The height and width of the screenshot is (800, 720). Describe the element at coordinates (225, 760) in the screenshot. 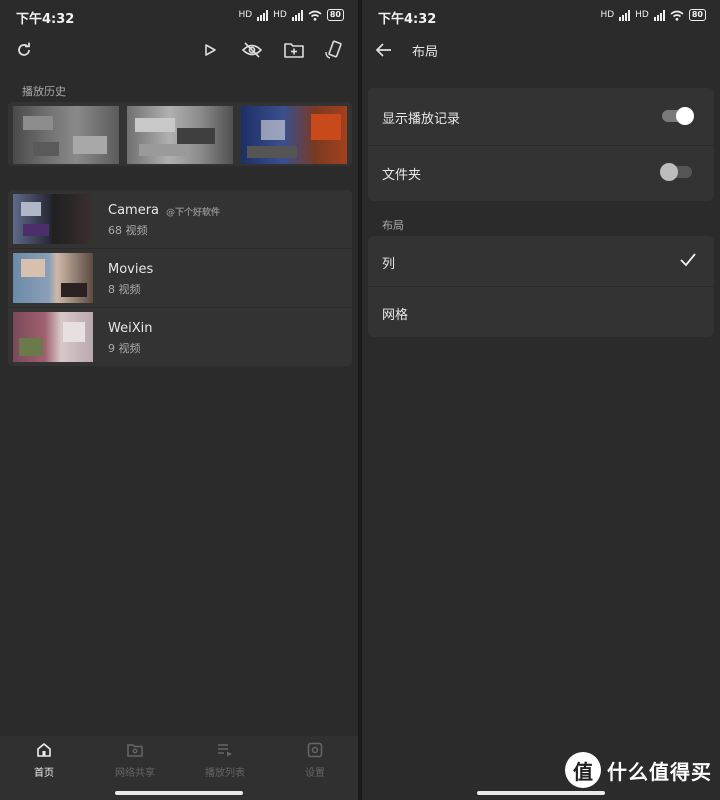

I see `nav-playlist: 播放列表` at that location.